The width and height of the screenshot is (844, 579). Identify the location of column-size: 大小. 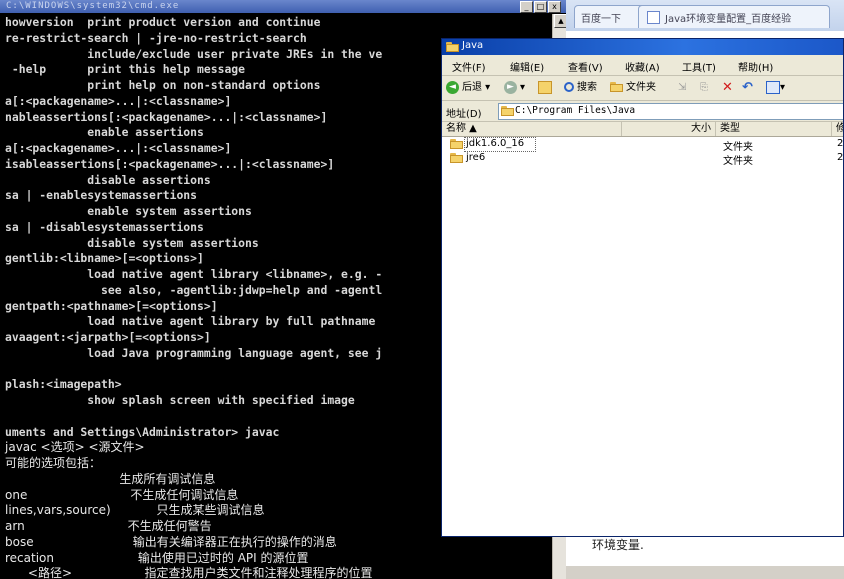
(669, 129).